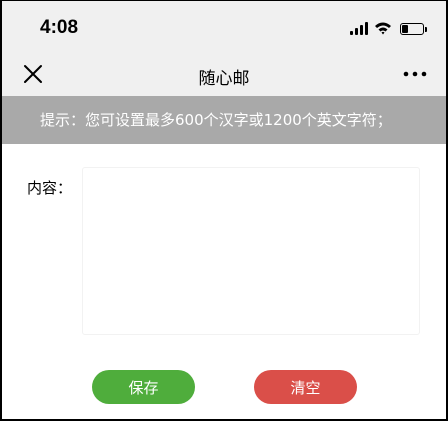  I want to click on tip-banner: 提示：您可设置最多600个汉字或1200个英文字符；, so click(224, 120).